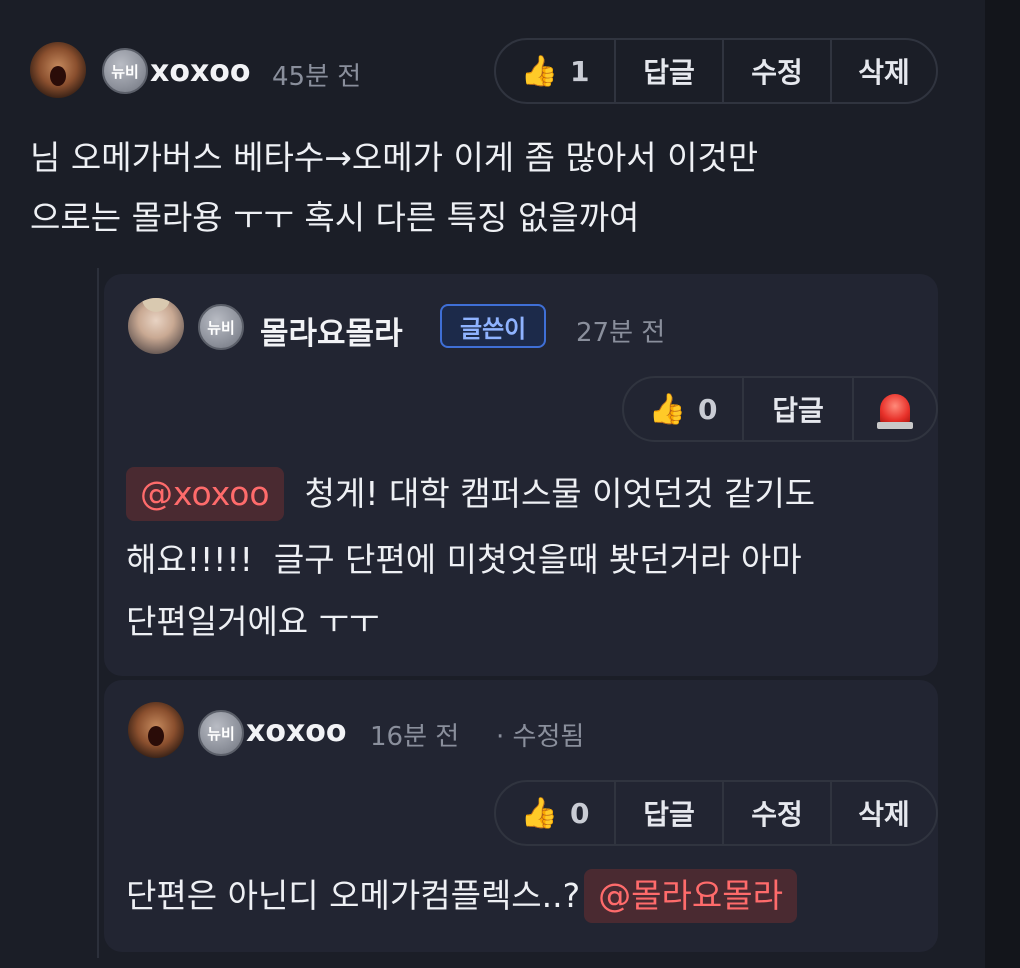 Image resolution: width=1020 pixels, height=968 pixels. I want to click on reply-text-line: 단편일거에요 ㅜㅜ, so click(253, 621).